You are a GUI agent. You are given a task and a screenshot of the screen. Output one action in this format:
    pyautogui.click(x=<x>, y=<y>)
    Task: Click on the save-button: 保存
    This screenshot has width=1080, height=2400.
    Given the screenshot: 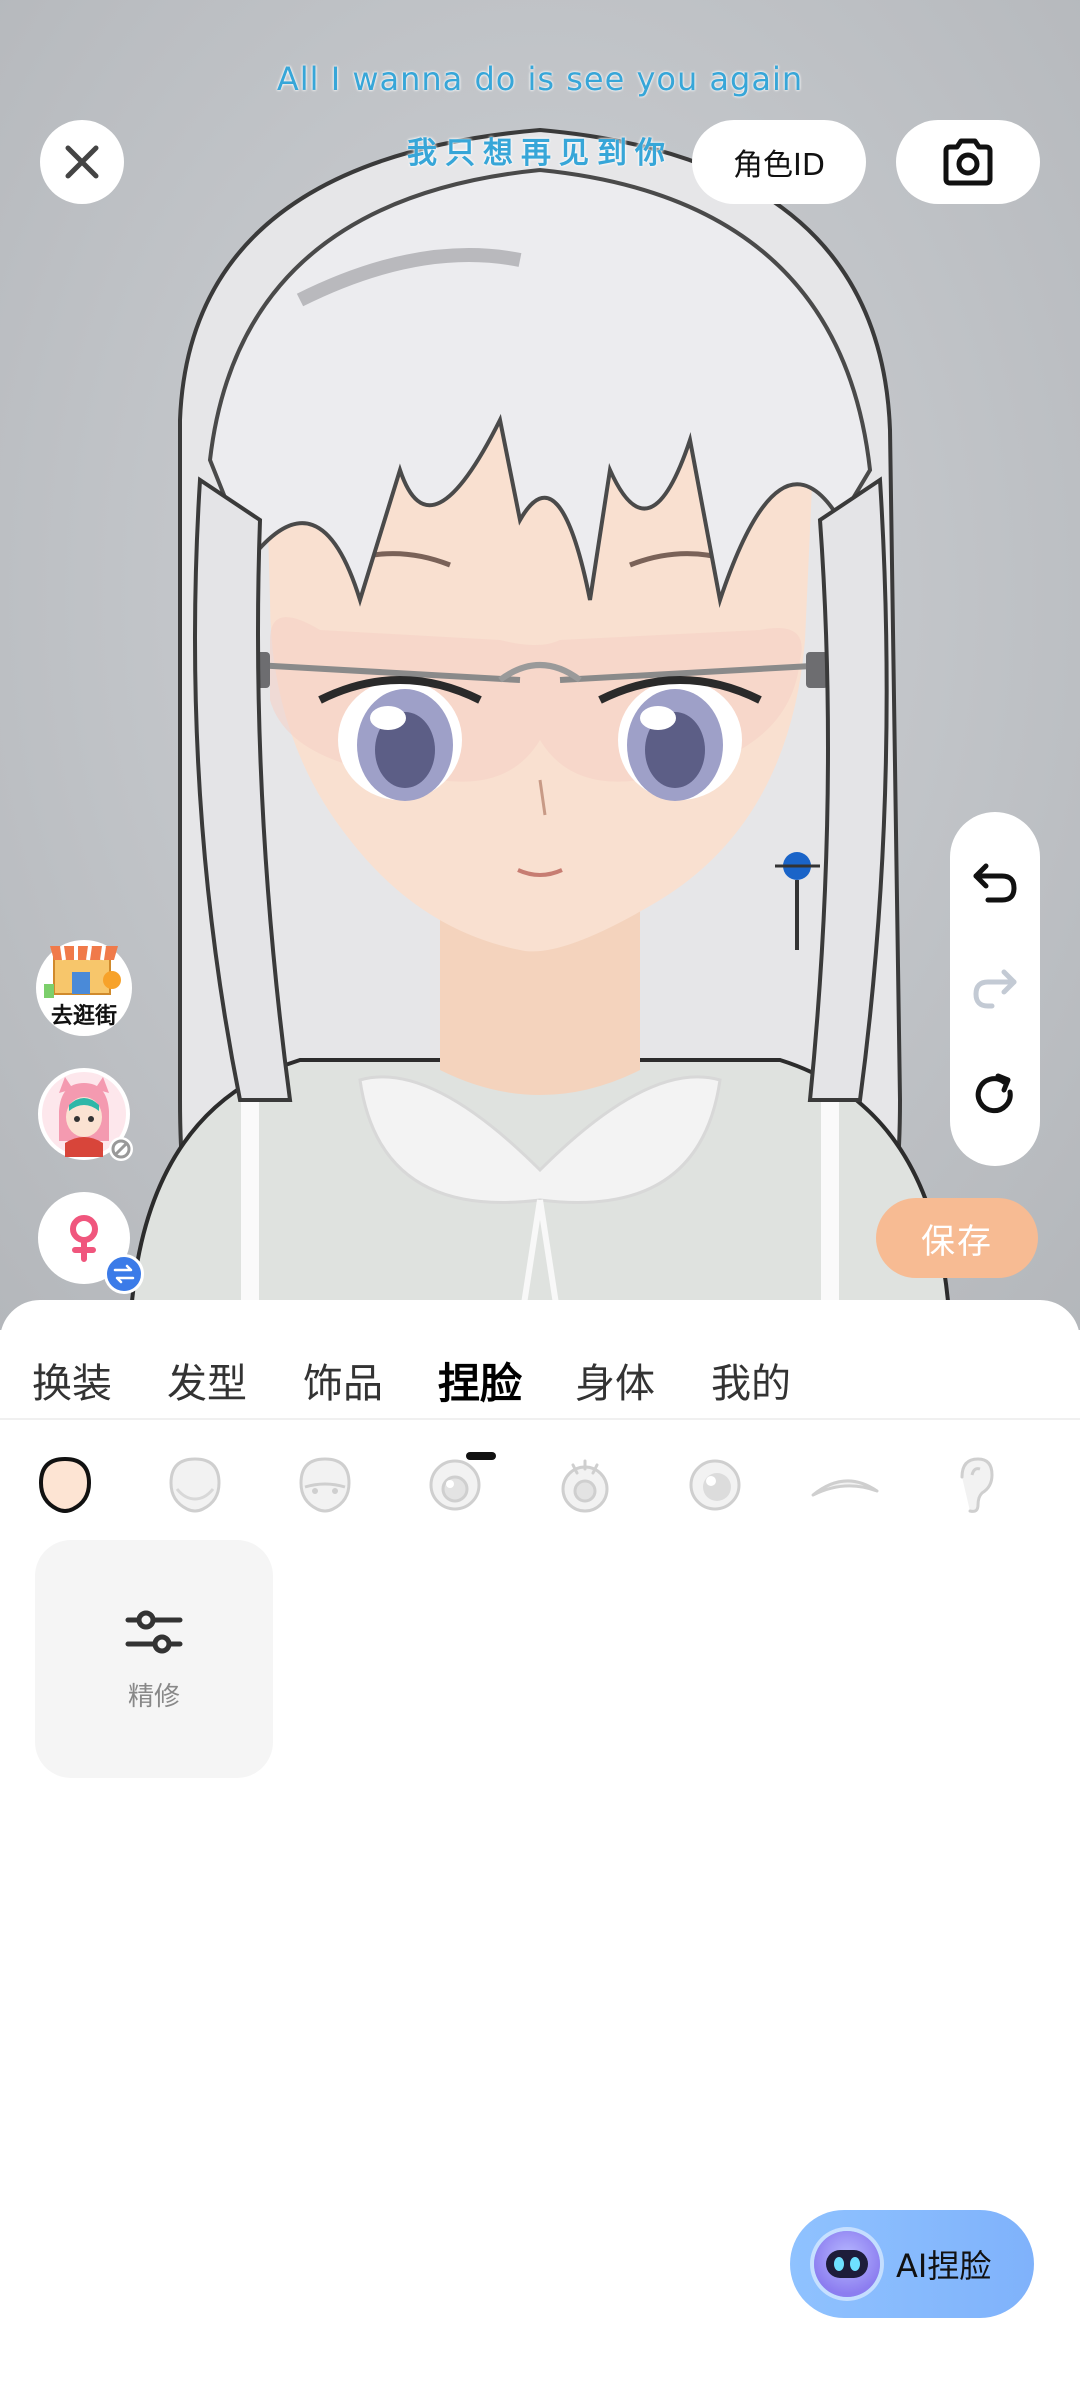 What is the action you would take?
    pyautogui.click(x=957, y=1238)
    